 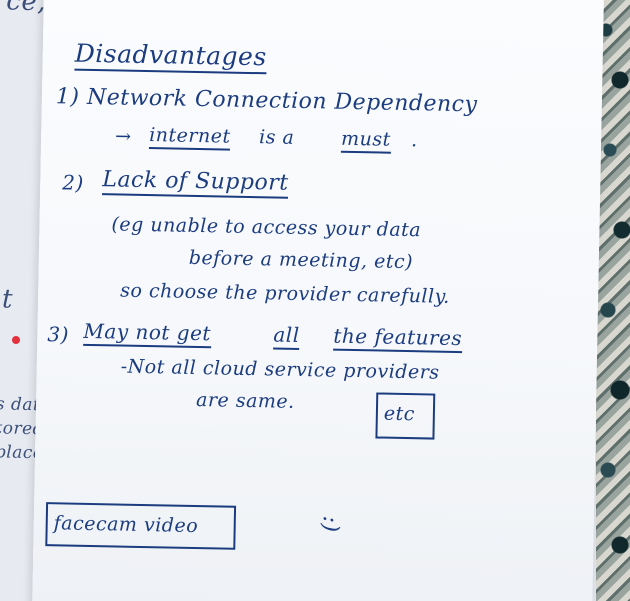 I want to click on point-1-is-a: is a, so click(x=276, y=137).